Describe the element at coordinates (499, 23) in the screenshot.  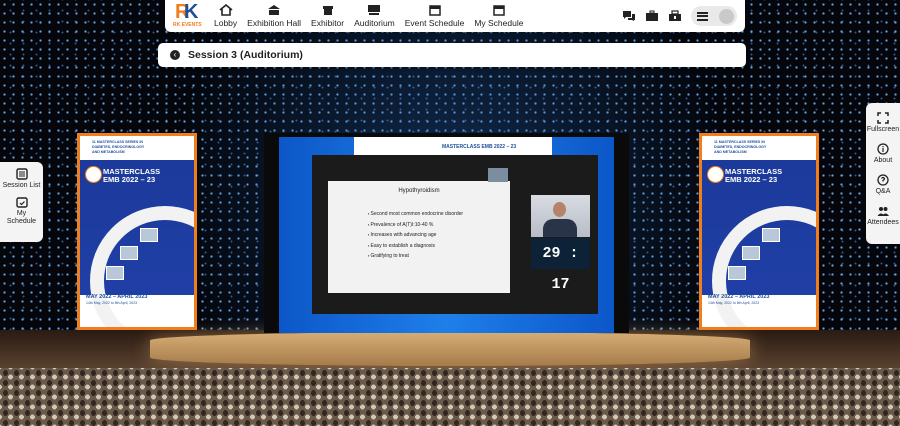
I see `nav-label: My Schedule` at that location.